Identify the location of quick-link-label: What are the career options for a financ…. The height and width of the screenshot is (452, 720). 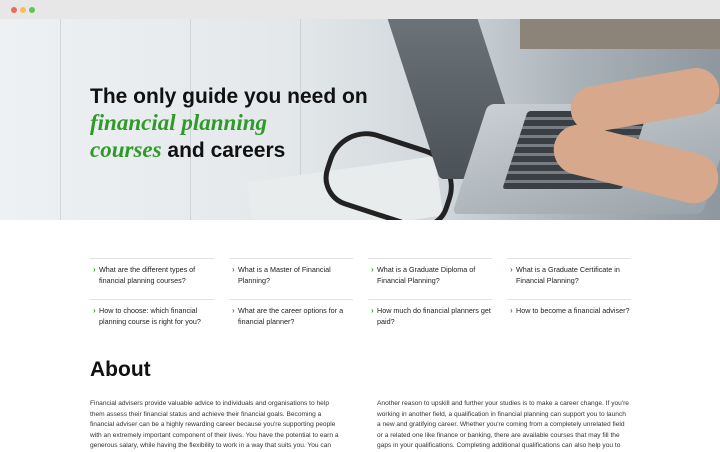
(291, 316).